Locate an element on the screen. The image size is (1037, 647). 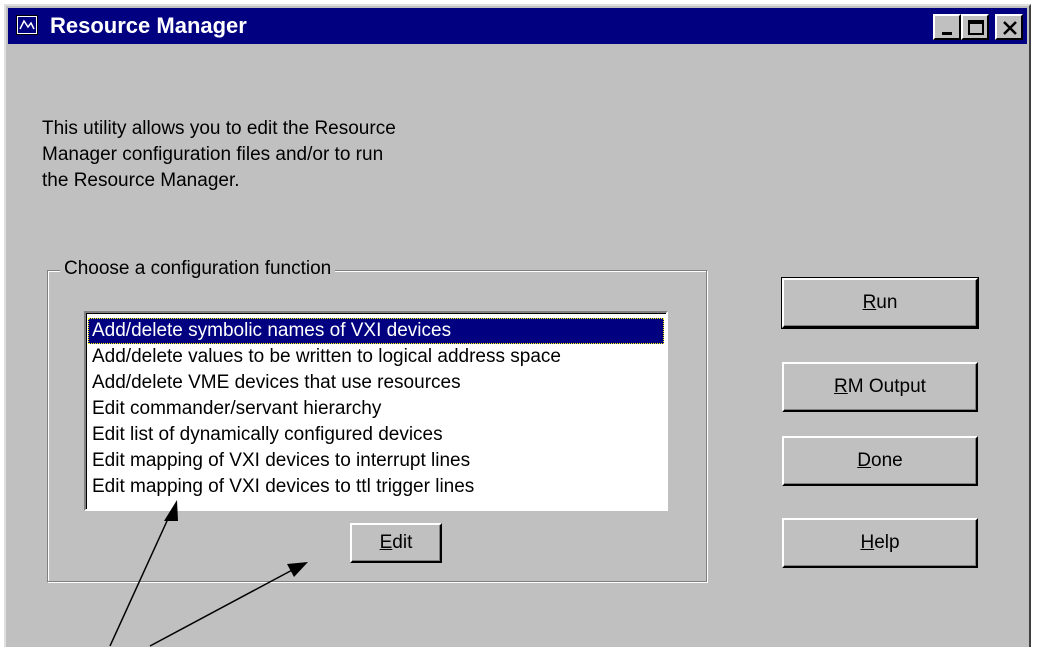
callout-arrowhead-edit is located at coordinates (297, 569).